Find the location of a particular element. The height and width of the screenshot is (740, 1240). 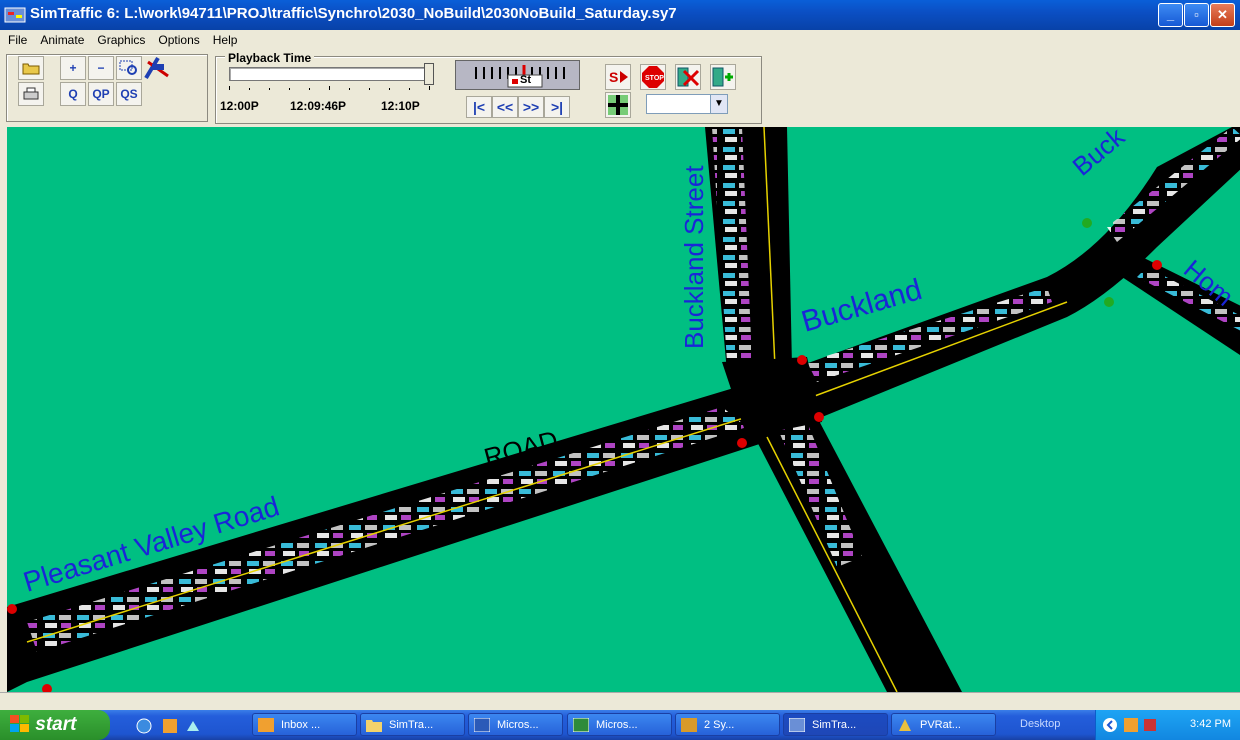

chevron-down-icon: ▼ is located at coordinates (718, 104).